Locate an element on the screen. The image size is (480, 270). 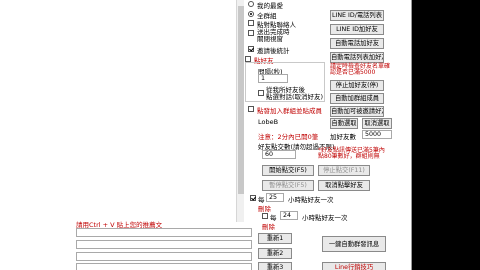
reset-1-button: 重新1 is located at coordinates (275, 238).